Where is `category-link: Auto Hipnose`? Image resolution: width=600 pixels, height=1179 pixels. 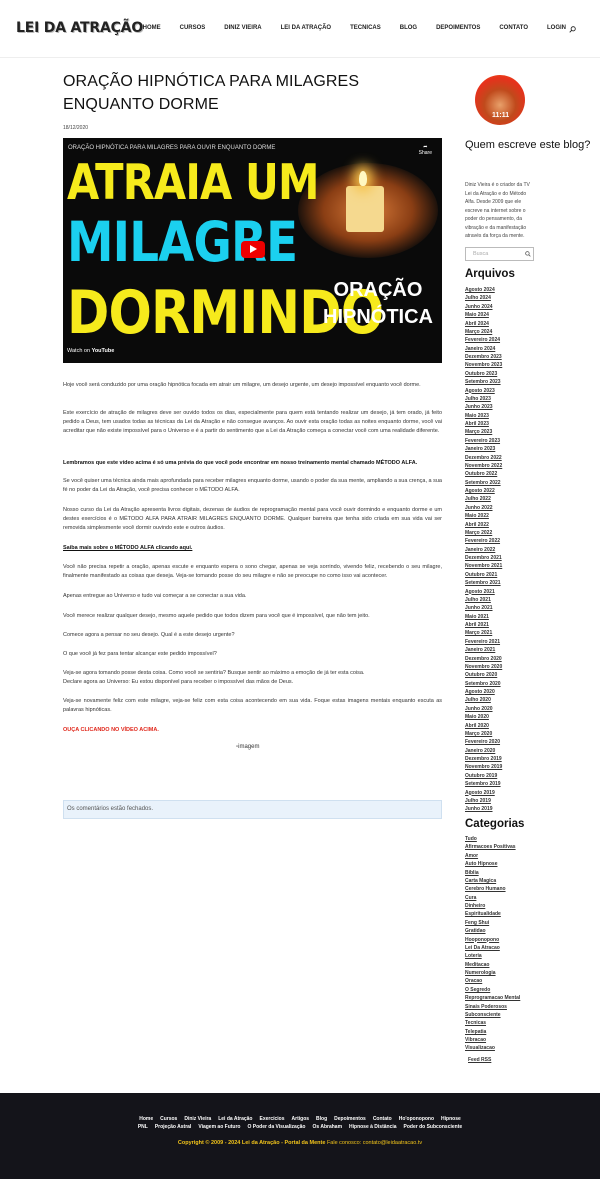 category-link: Auto Hipnose is located at coordinates (492, 864).